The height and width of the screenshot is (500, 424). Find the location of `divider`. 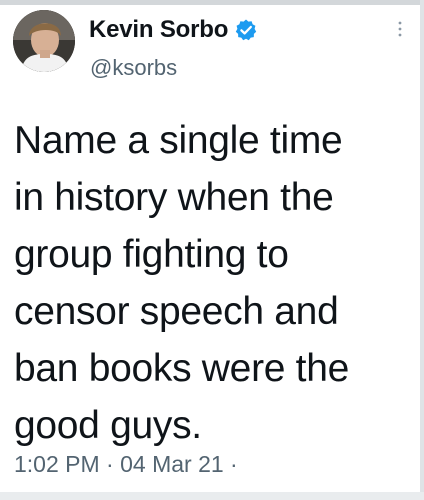

divider is located at coordinates (212, 496).